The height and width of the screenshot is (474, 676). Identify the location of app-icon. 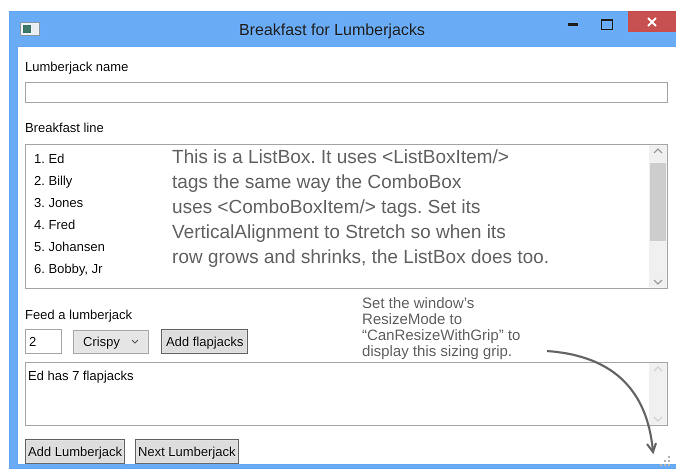
(30, 29).